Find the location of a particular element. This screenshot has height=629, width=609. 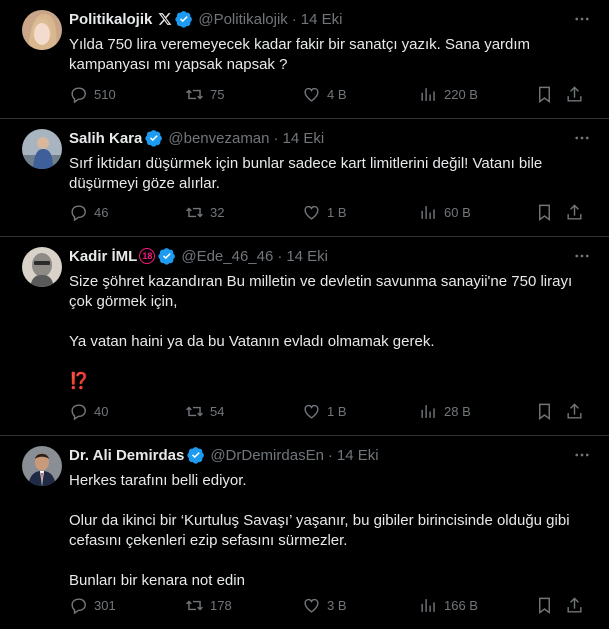

reply-button: 40 is located at coordinates (88, 411).